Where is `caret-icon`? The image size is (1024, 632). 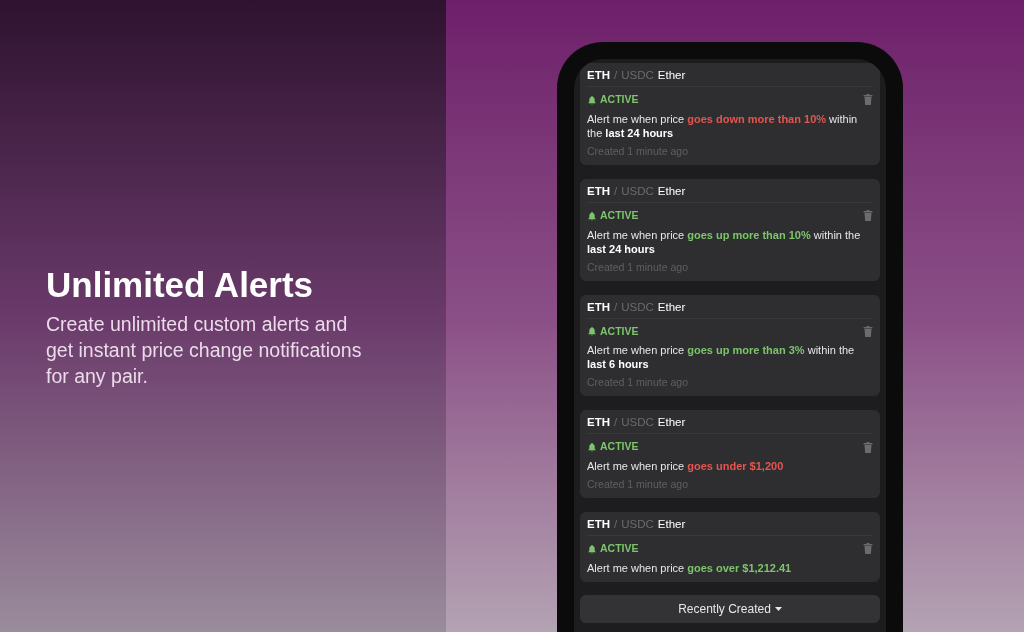
caret-icon is located at coordinates (778, 609).